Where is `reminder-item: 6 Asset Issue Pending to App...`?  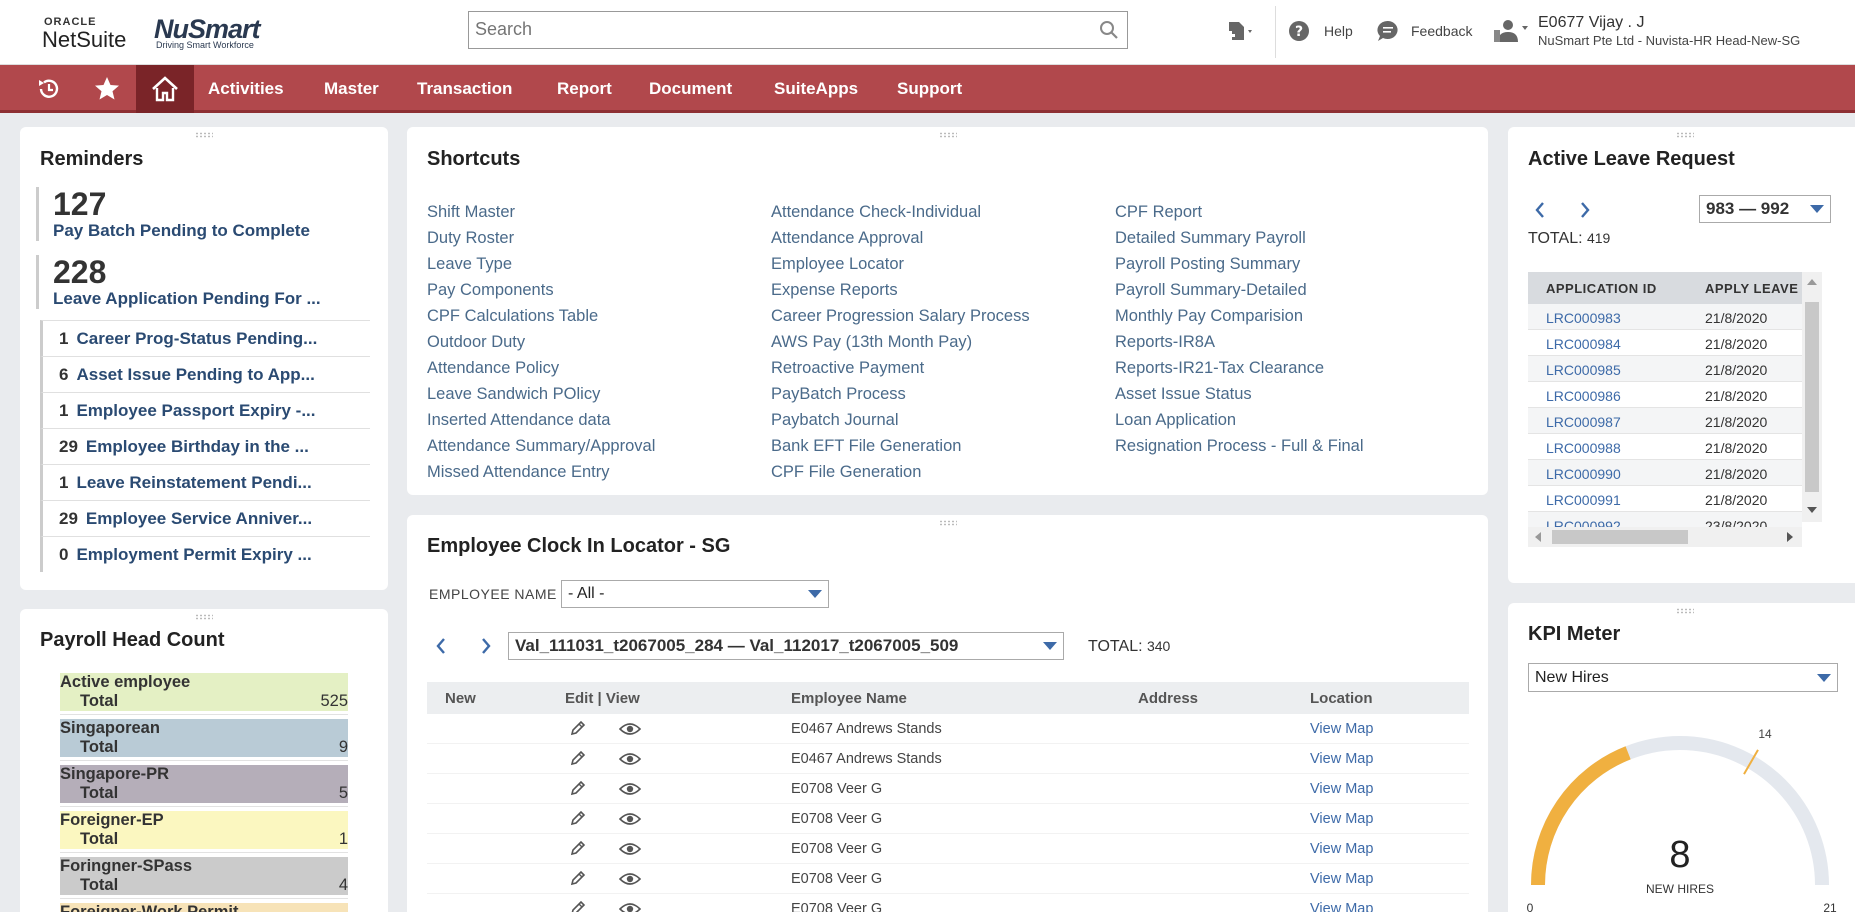
reminder-item: 6 Asset Issue Pending to App... is located at coordinates (205, 374).